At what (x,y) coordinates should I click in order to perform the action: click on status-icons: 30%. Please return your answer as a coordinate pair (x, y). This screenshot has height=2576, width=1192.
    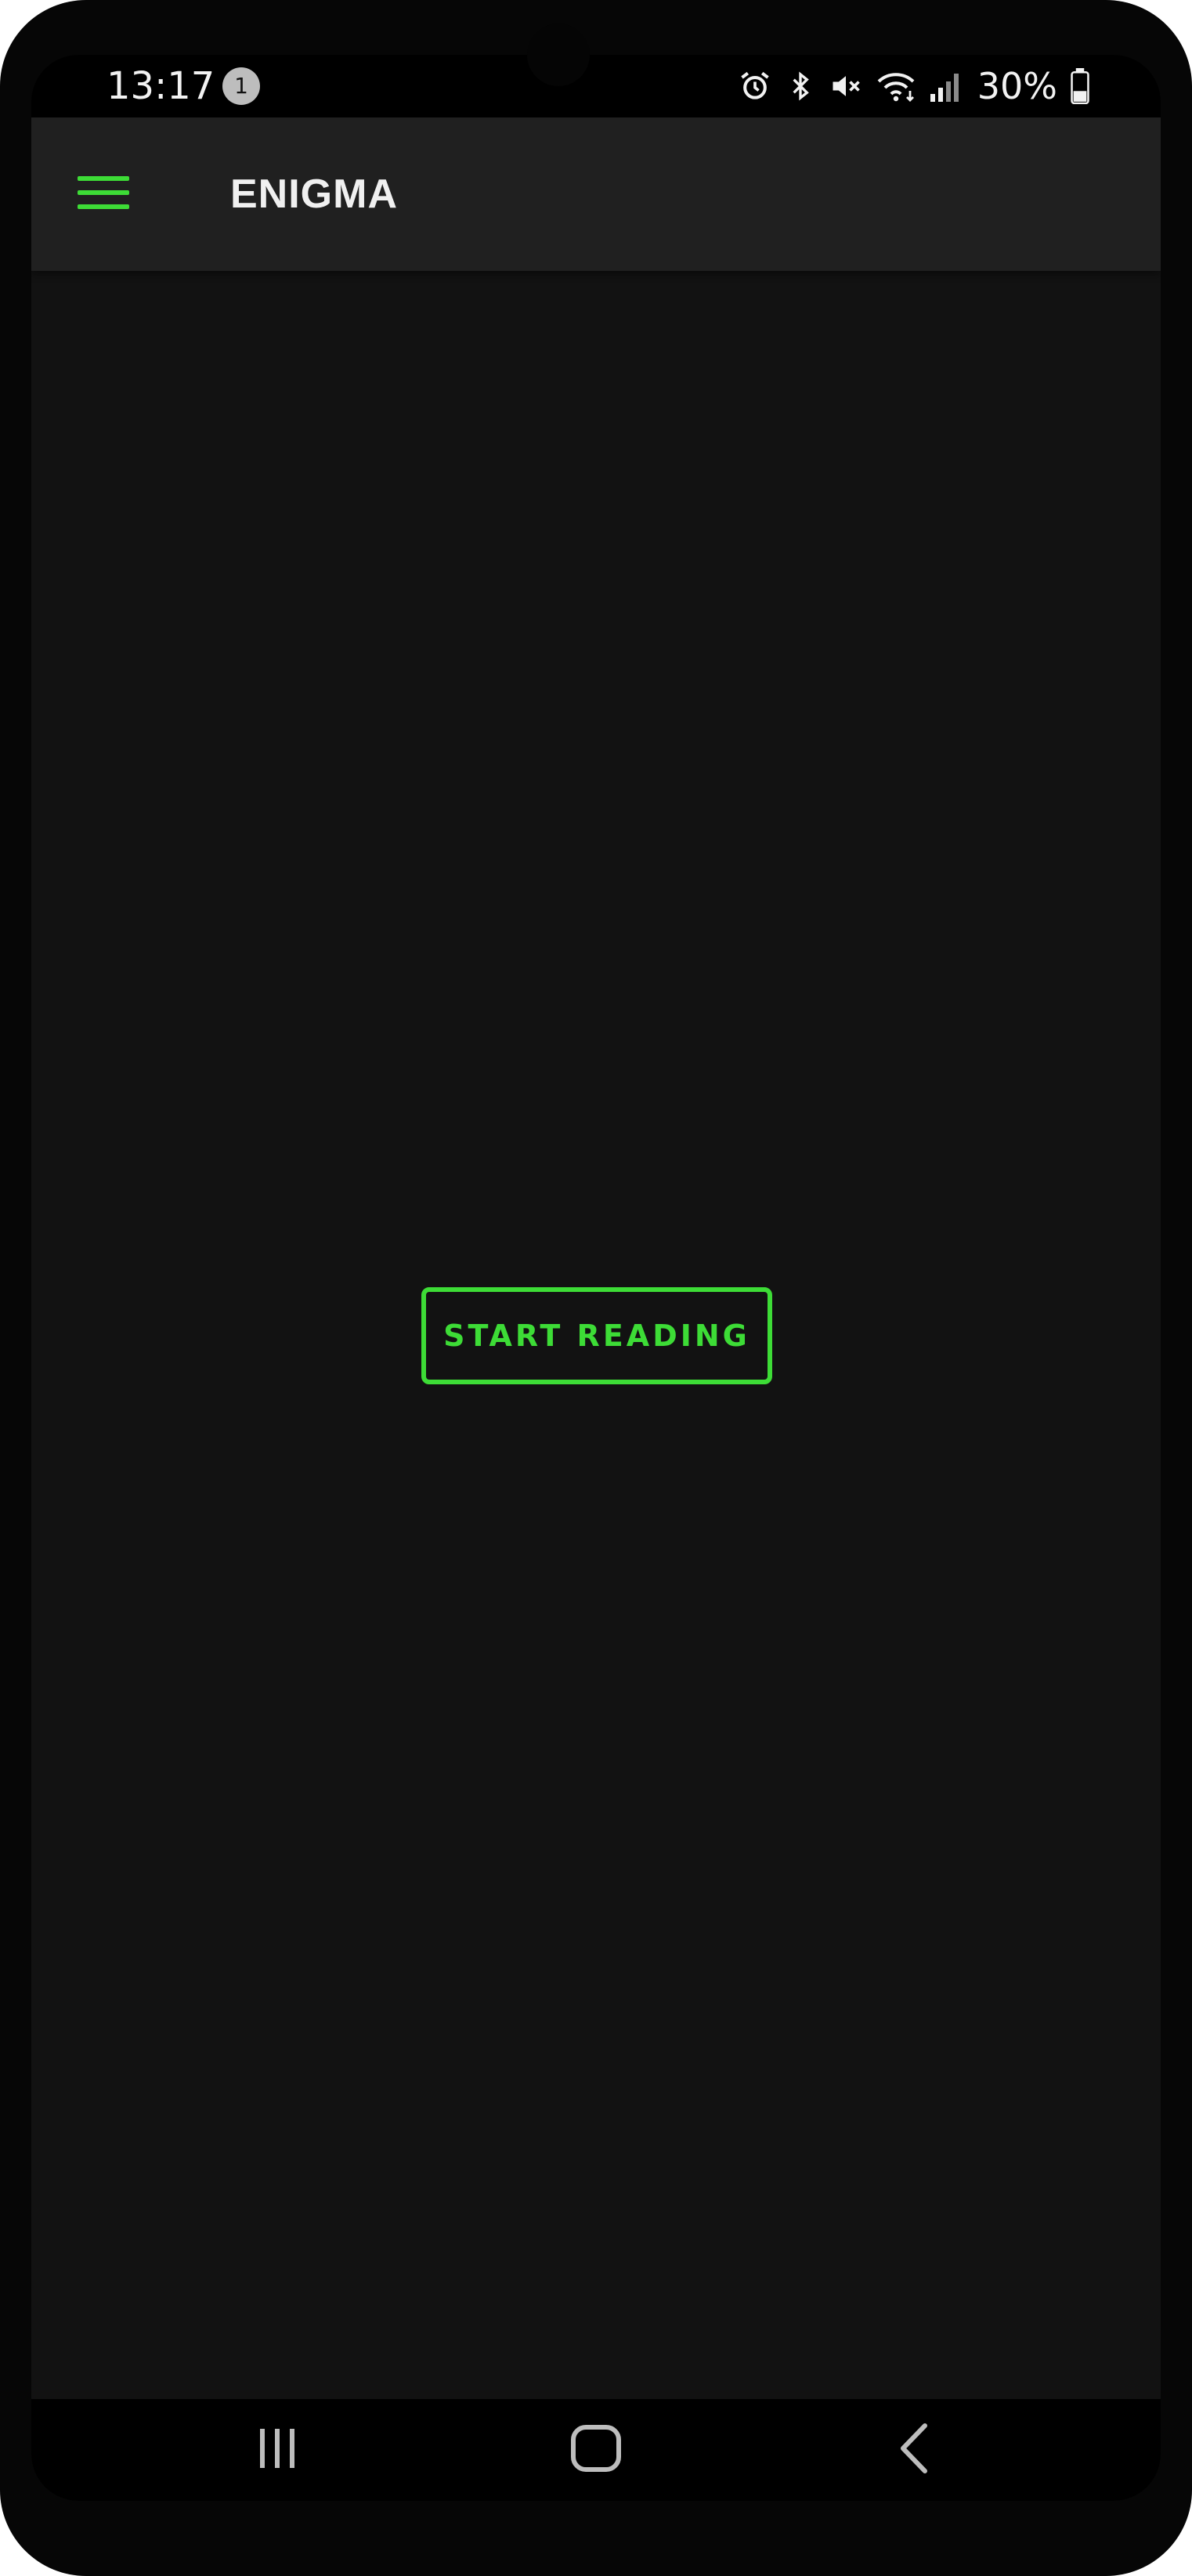
    Looking at the image, I should click on (914, 86).